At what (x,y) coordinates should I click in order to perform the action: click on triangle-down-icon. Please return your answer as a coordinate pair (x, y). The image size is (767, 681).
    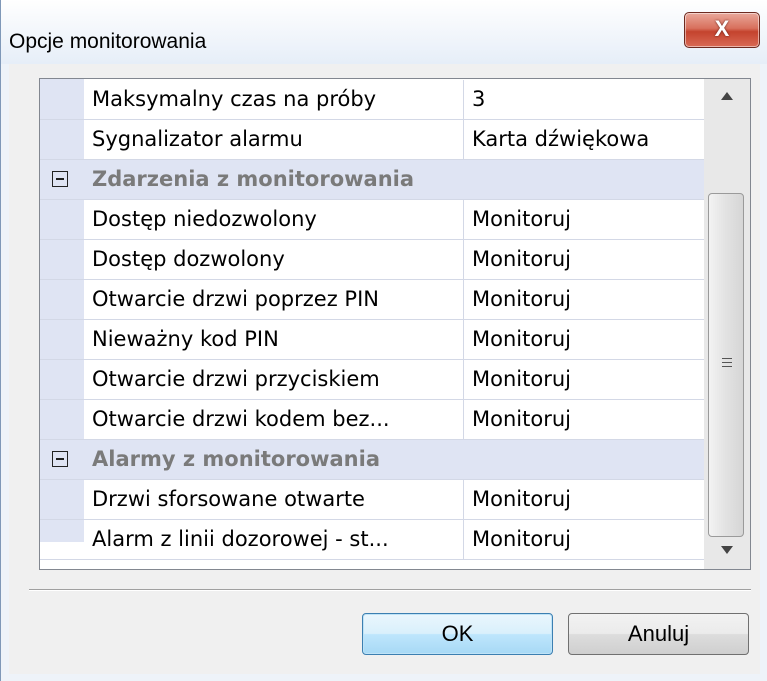
    Looking at the image, I should click on (727, 550).